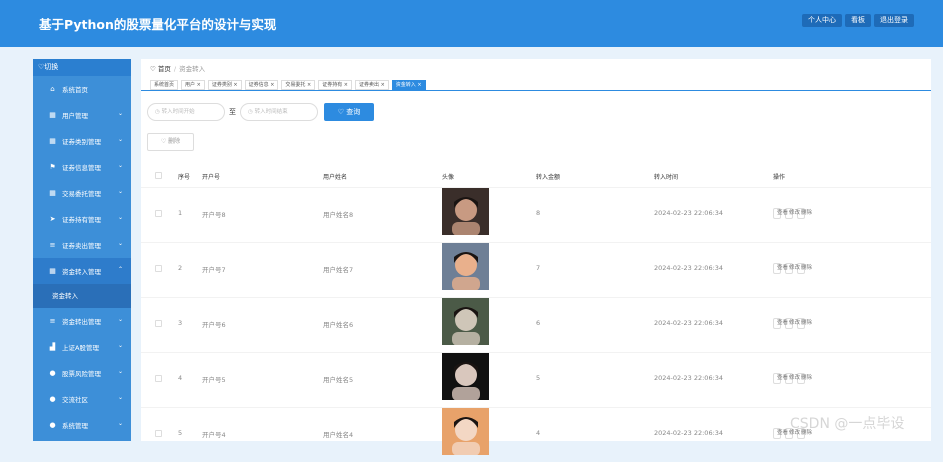  What do you see at coordinates (82, 219) in the screenshot?
I see `sidebar-item-5: ➤ 证券持有管理 ⌄` at bounding box center [82, 219].